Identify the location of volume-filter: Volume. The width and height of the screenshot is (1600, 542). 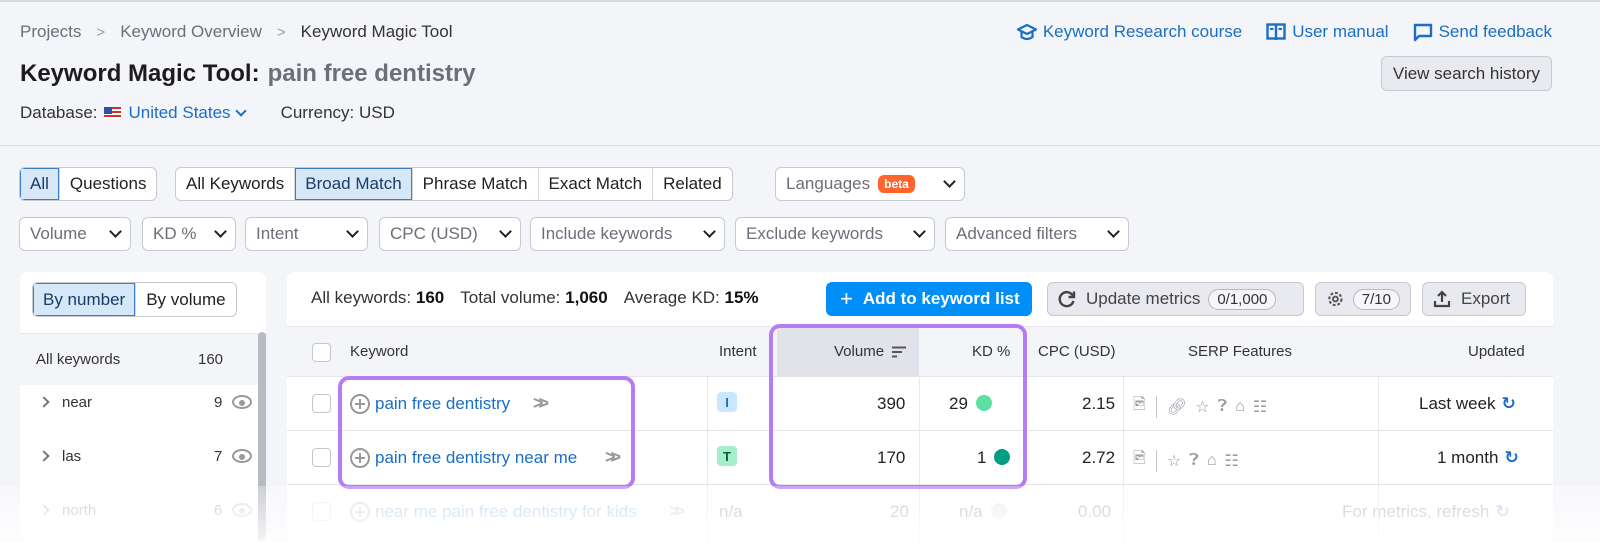
(75, 234).